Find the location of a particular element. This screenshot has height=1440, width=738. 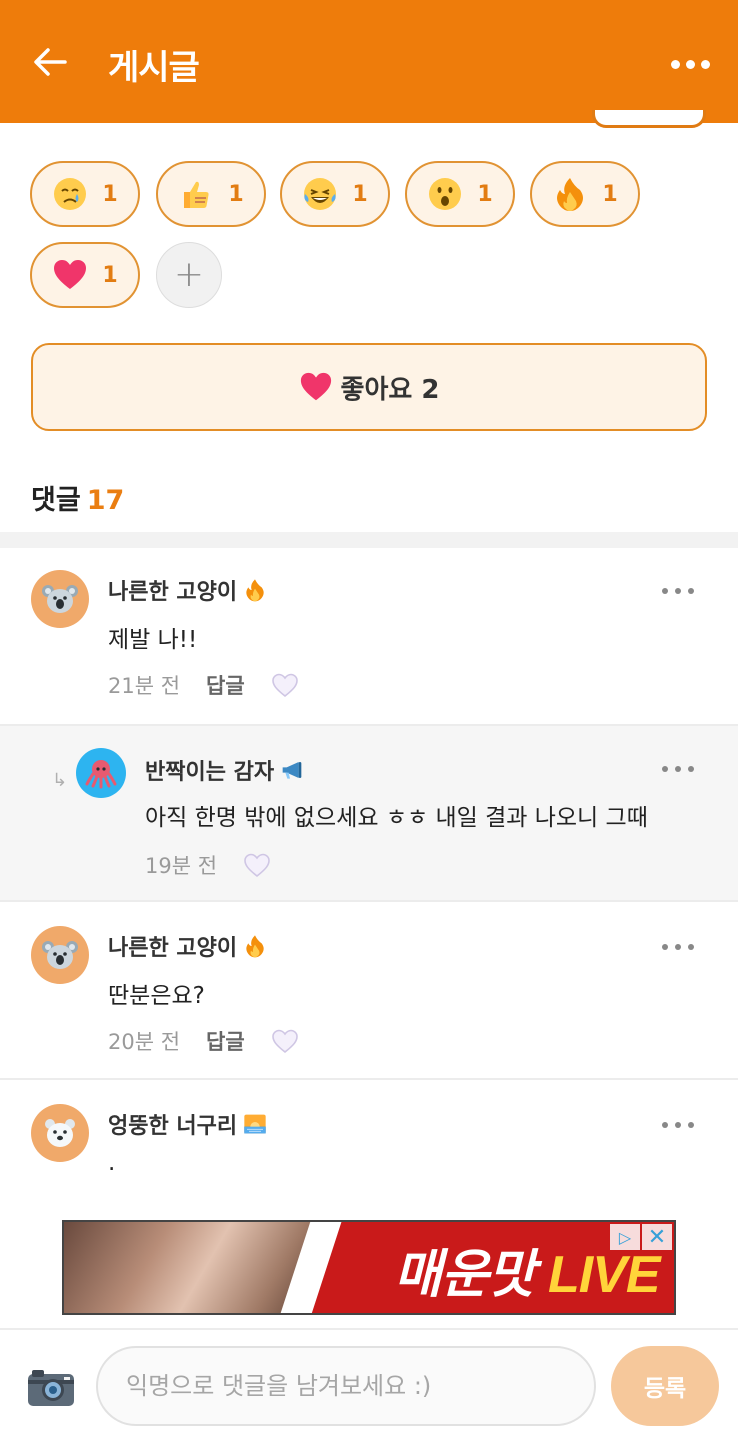

comment-text: 아직 한명 밖에 없으세요 ㅎㅎ 내일 결과 나오니 그때 is located at coordinates (396, 818).